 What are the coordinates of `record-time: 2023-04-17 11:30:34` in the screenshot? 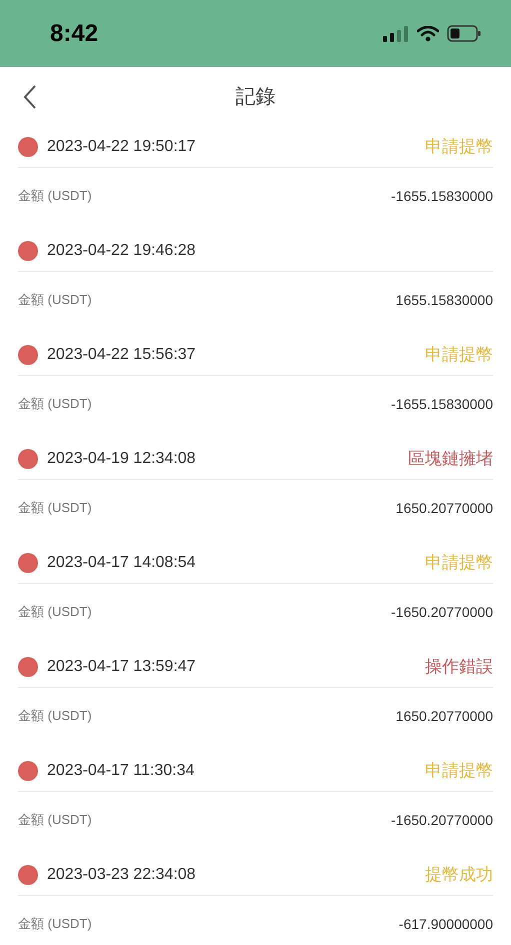 It's located at (120, 770).